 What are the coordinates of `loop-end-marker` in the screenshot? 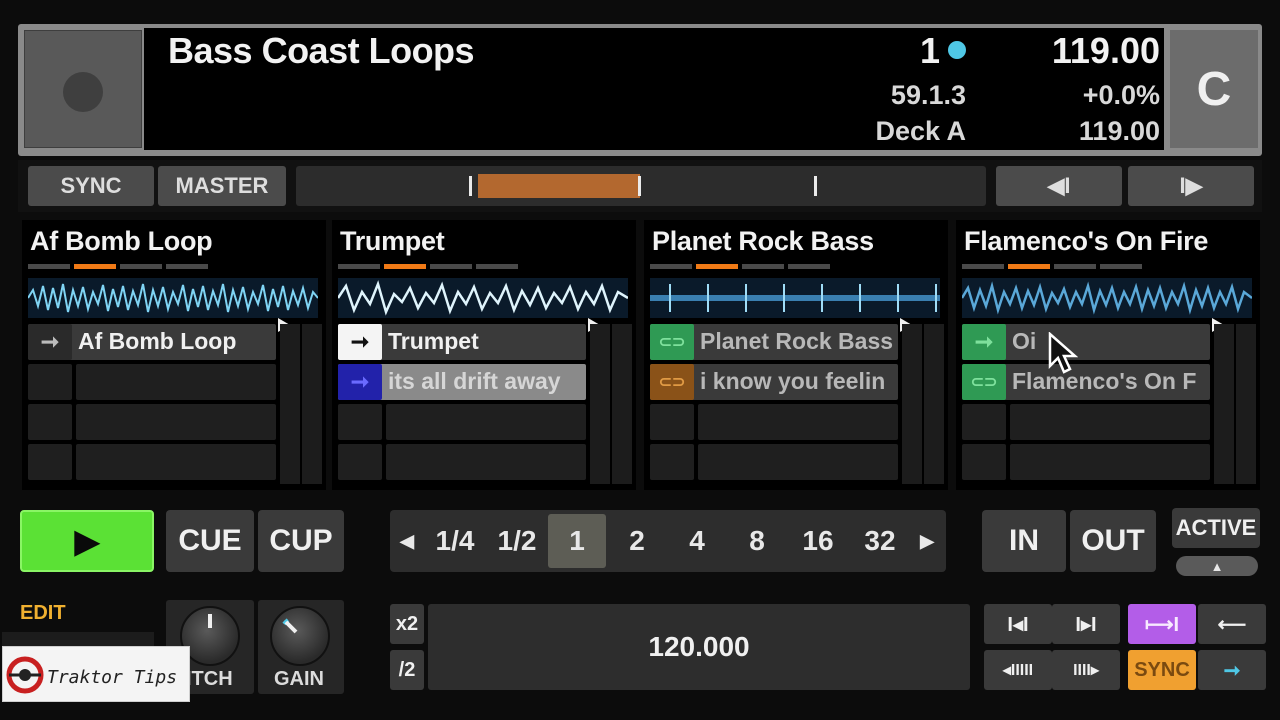 It's located at (639, 186).